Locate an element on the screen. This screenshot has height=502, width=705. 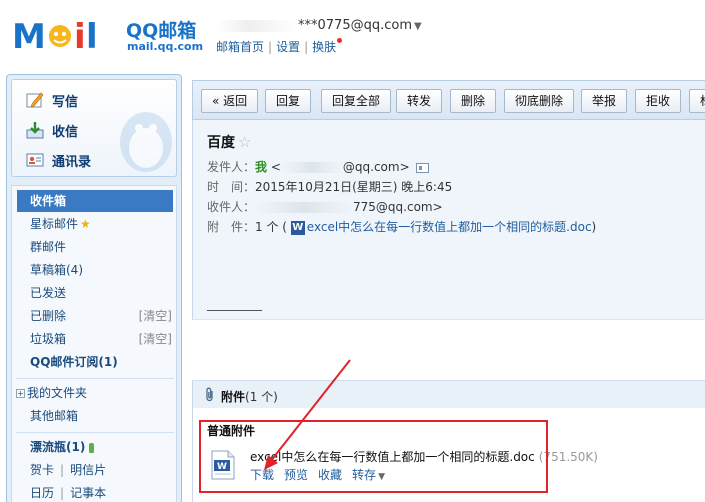
folder-other-mailboxes: 其他邮箱 is located at coordinates (95, 416).